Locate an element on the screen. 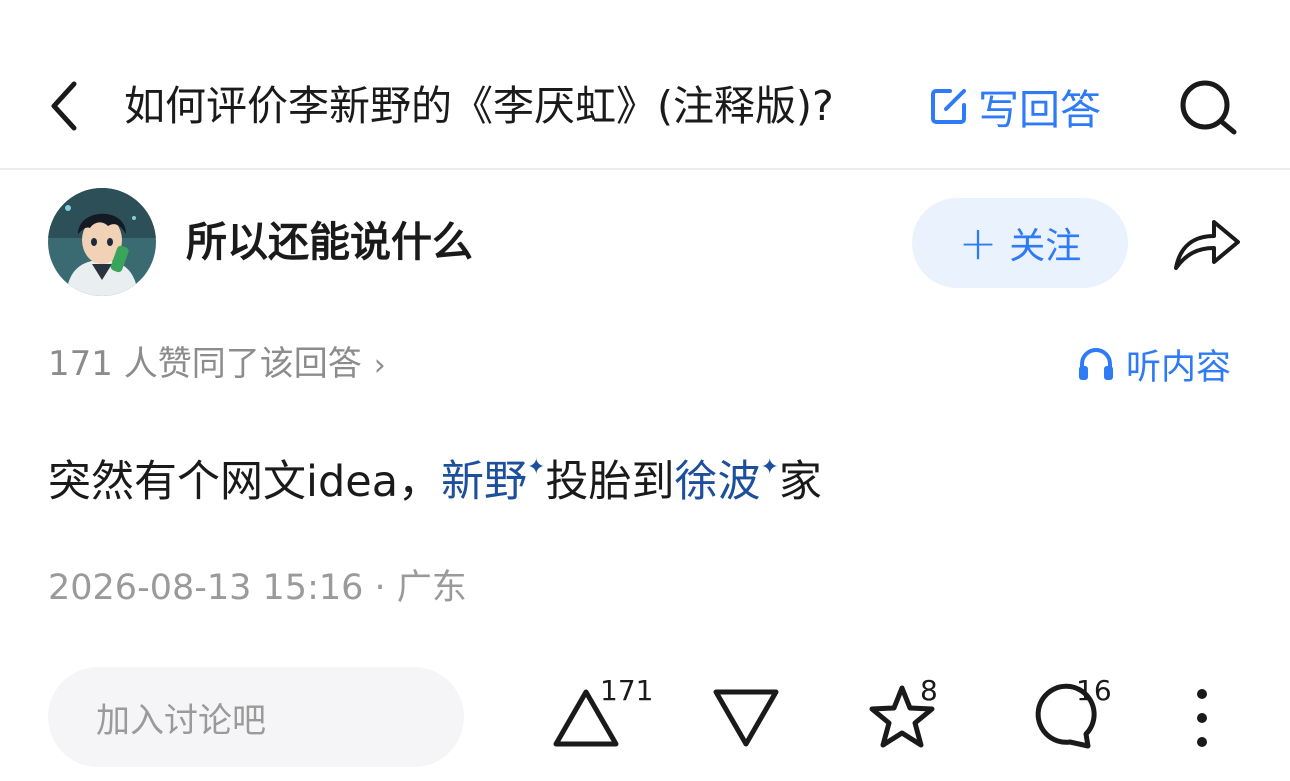  avatar-image is located at coordinates (102, 242).